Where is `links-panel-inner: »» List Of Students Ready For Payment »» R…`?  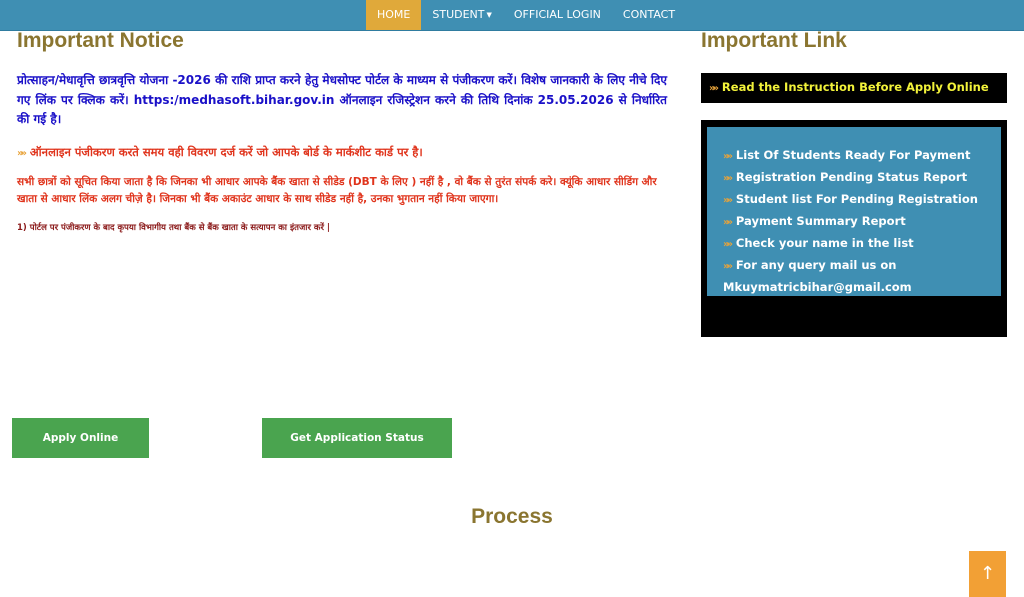 links-panel-inner: »» List Of Students Ready For Payment »» R… is located at coordinates (854, 211).